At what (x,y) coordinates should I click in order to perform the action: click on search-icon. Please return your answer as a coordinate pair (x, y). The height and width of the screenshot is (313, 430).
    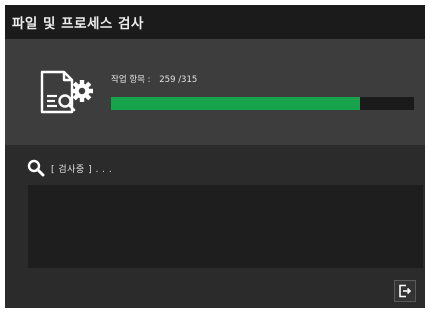
    Looking at the image, I should click on (36, 168).